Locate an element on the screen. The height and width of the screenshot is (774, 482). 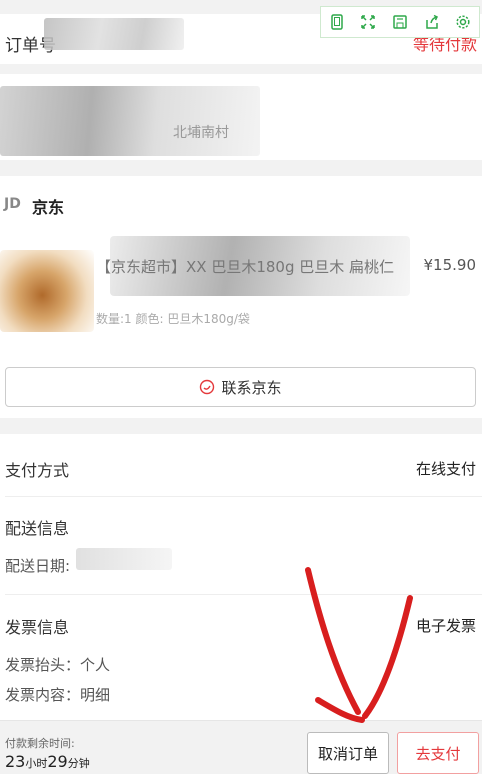
order-number-redacted is located at coordinates (114, 34).